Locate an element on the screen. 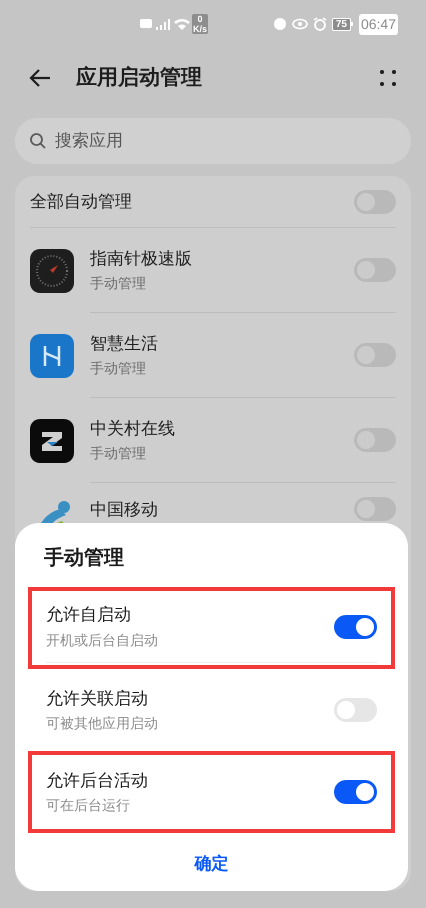 Image resolution: width=426 pixels, height=908 pixels. option-title: 允许后台活动 is located at coordinates (97, 781).